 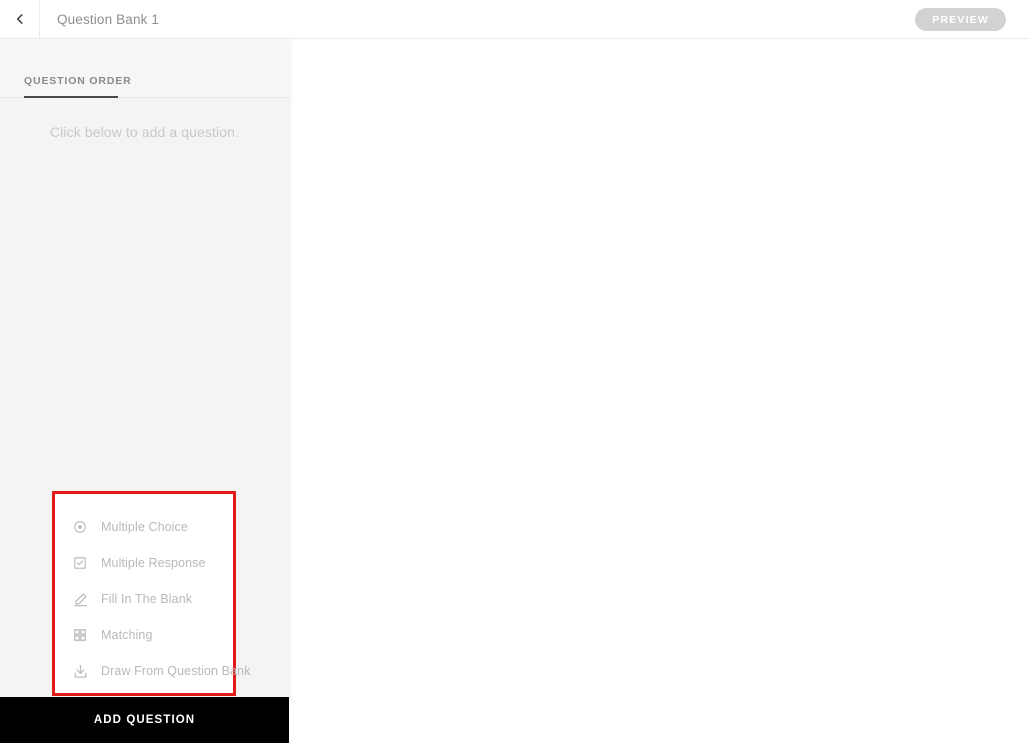 I want to click on menu-item-multiple-response: Multiple Response, so click(x=144, y=563).